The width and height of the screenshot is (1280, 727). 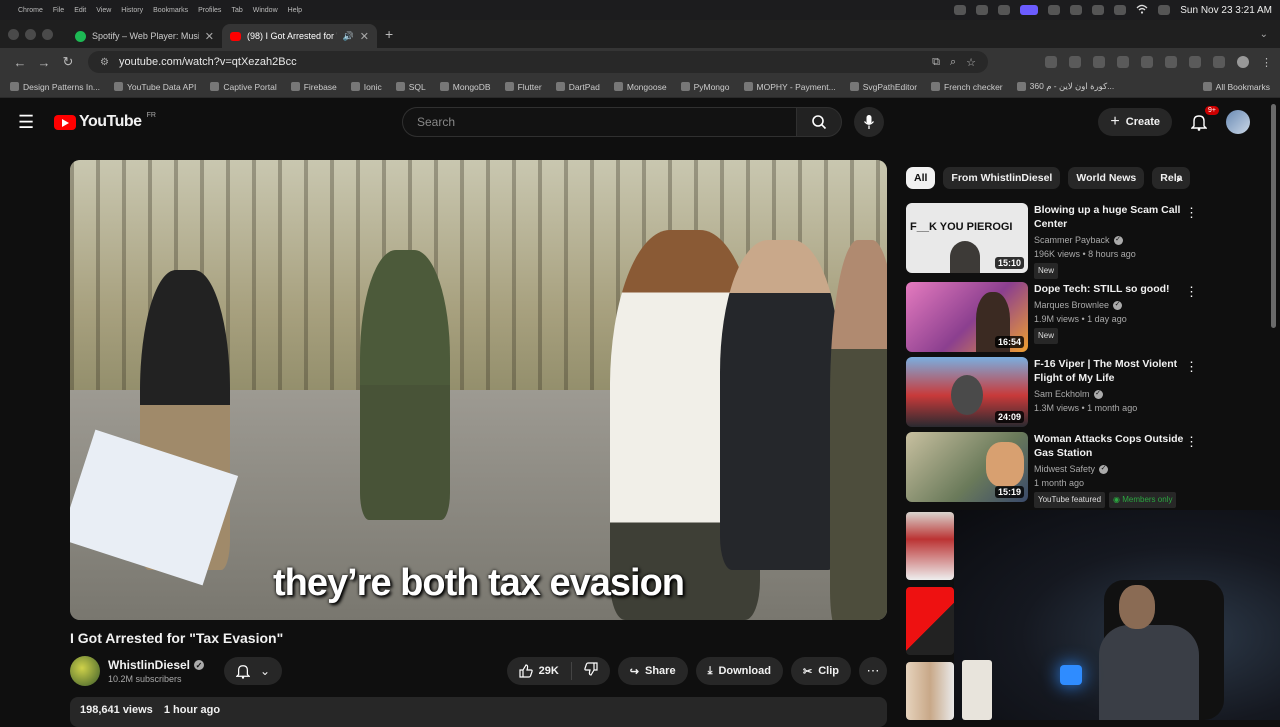 I want to click on recommendation-channel: Marques Brownlee, so click(x=1071, y=305).